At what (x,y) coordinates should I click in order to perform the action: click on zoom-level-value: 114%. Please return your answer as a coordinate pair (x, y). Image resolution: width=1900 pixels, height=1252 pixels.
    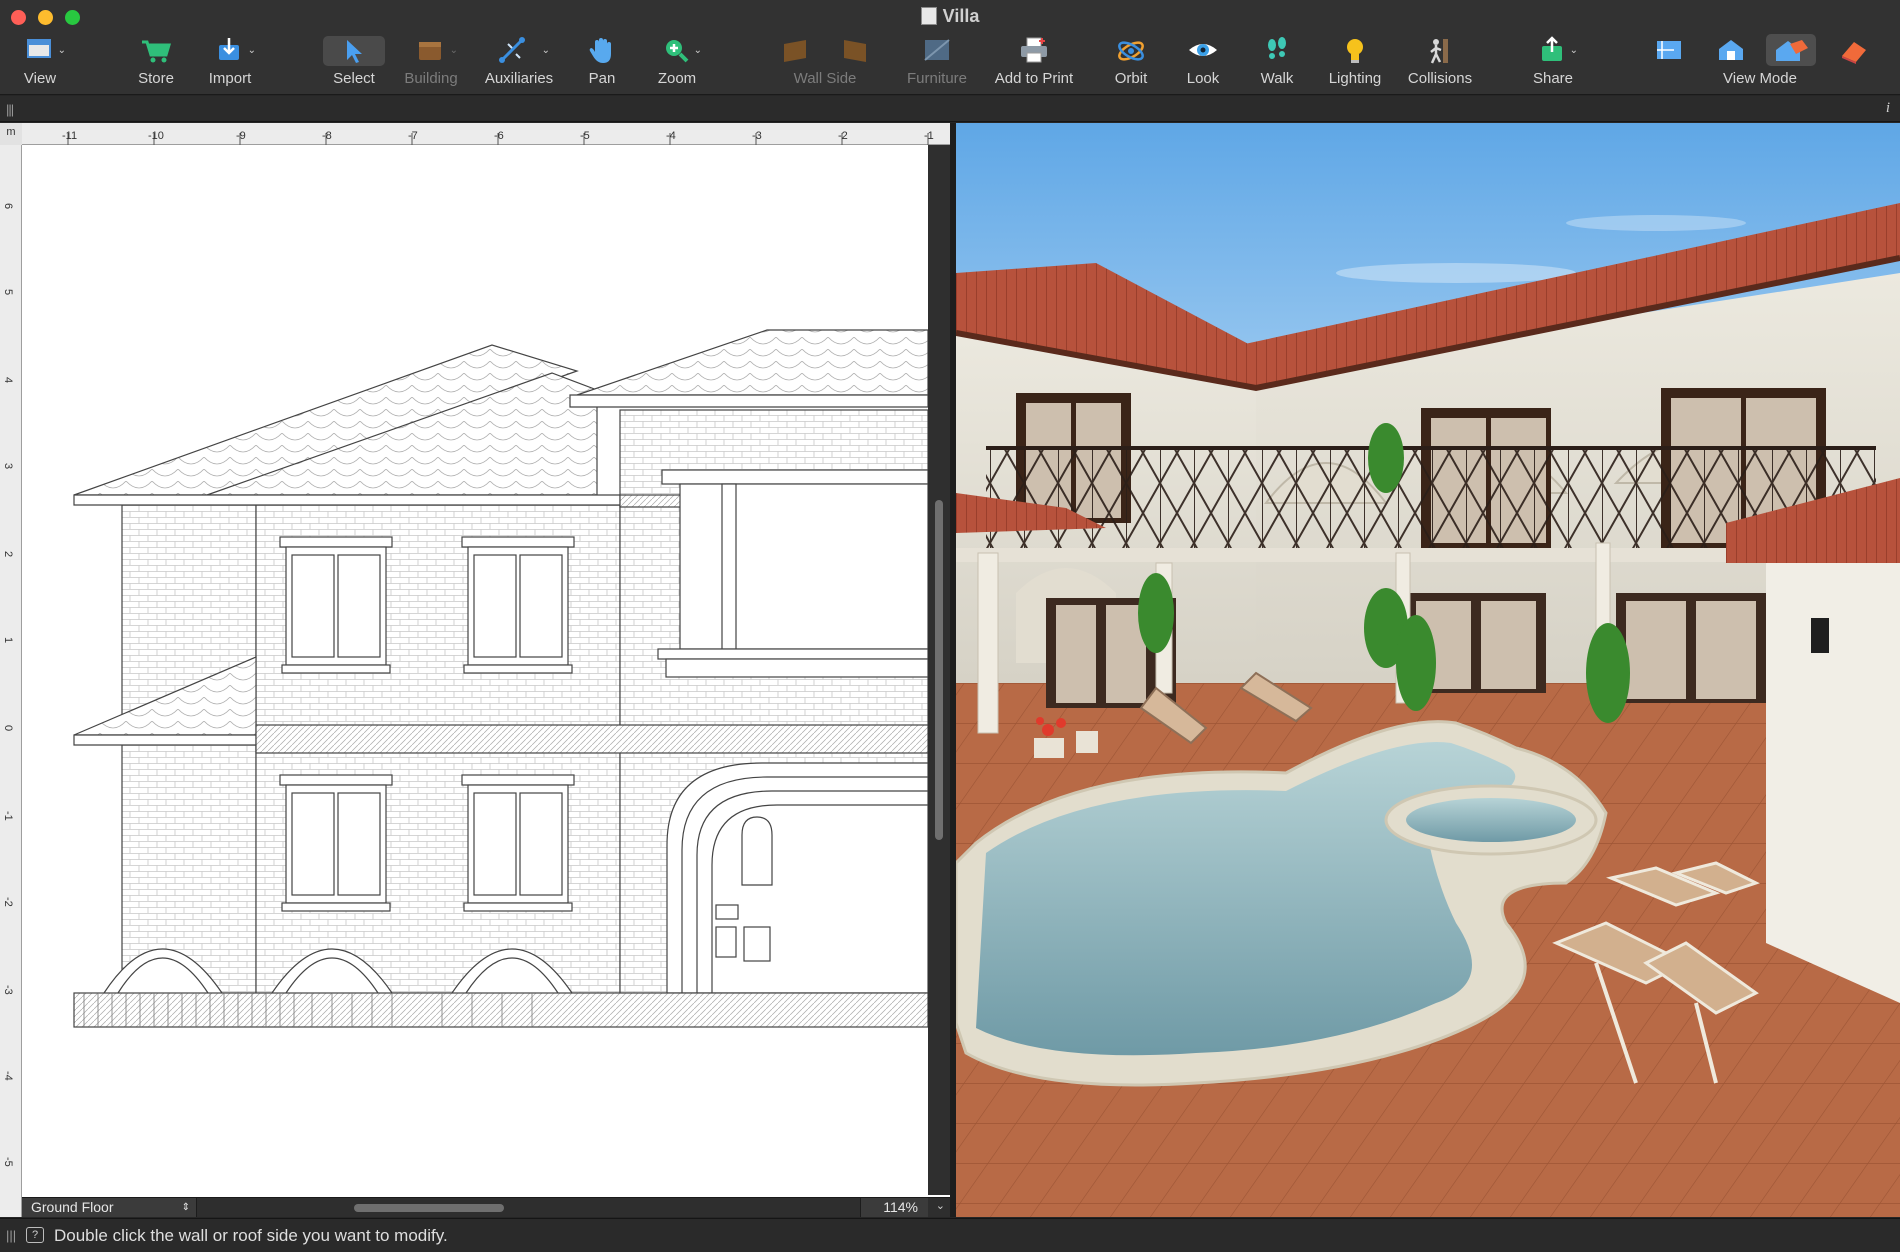
    Looking at the image, I should click on (900, 1207).